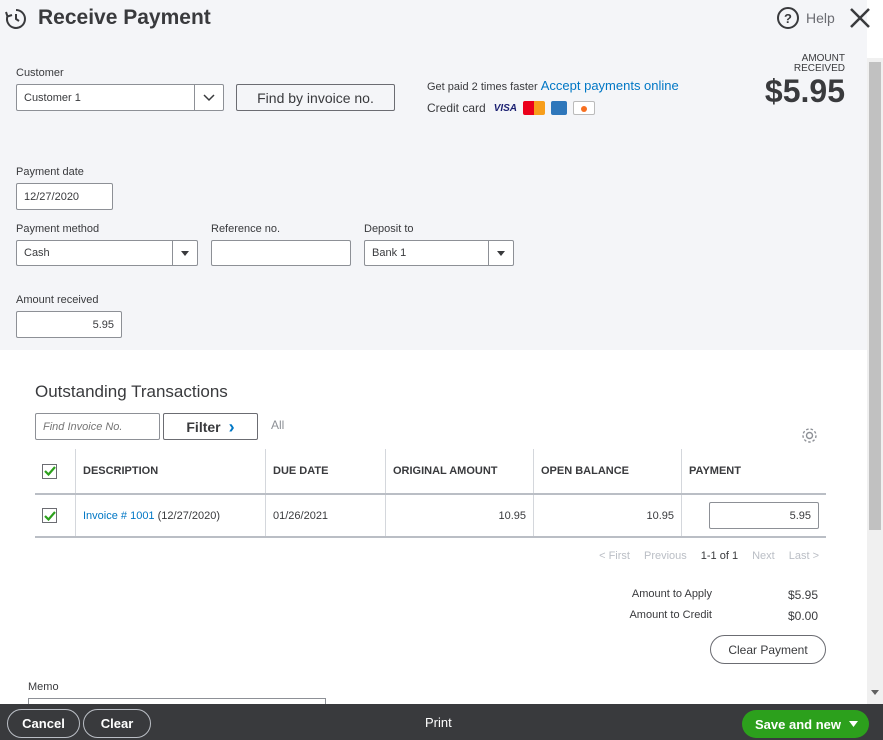 The image size is (883, 740). I want to click on amount-received-total: $5.95, so click(804, 91).